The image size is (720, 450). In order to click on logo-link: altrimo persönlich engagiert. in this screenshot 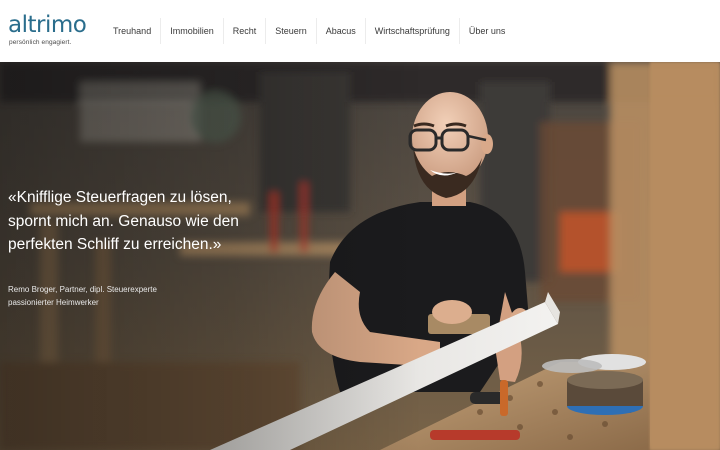, I will do `click(47, 29)`.